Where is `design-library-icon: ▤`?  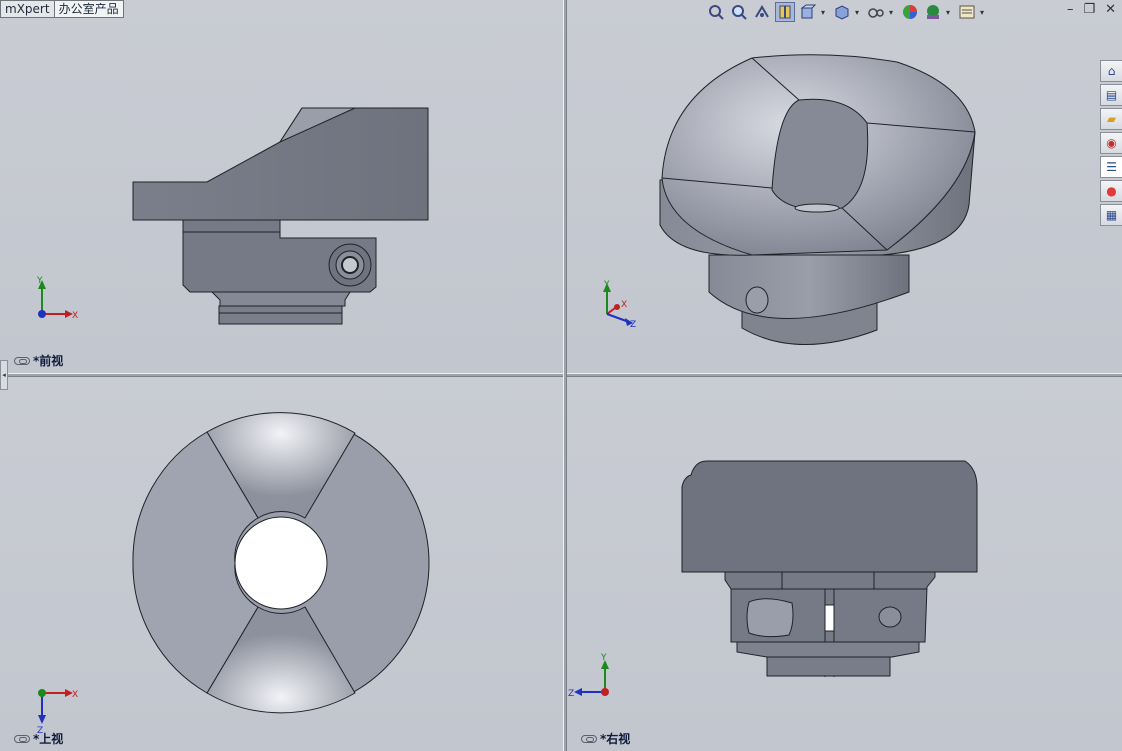
design-library-icon: ▤ is located at coordinates (1111, 95).